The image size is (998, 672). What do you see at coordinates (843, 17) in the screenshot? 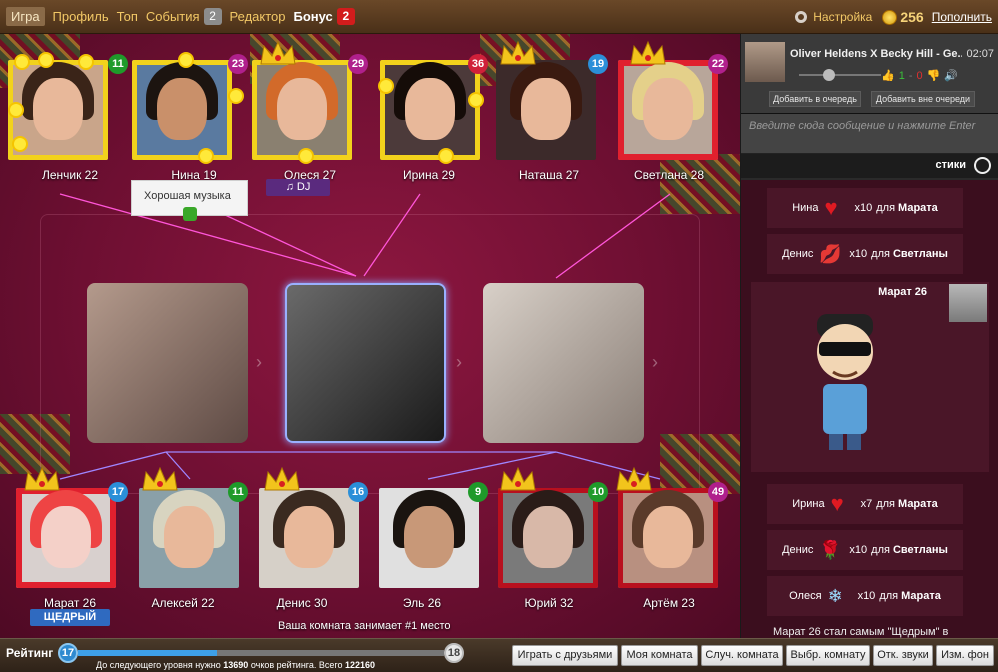
I see `settings-label: Настройка` at bounding box center [843, 17].